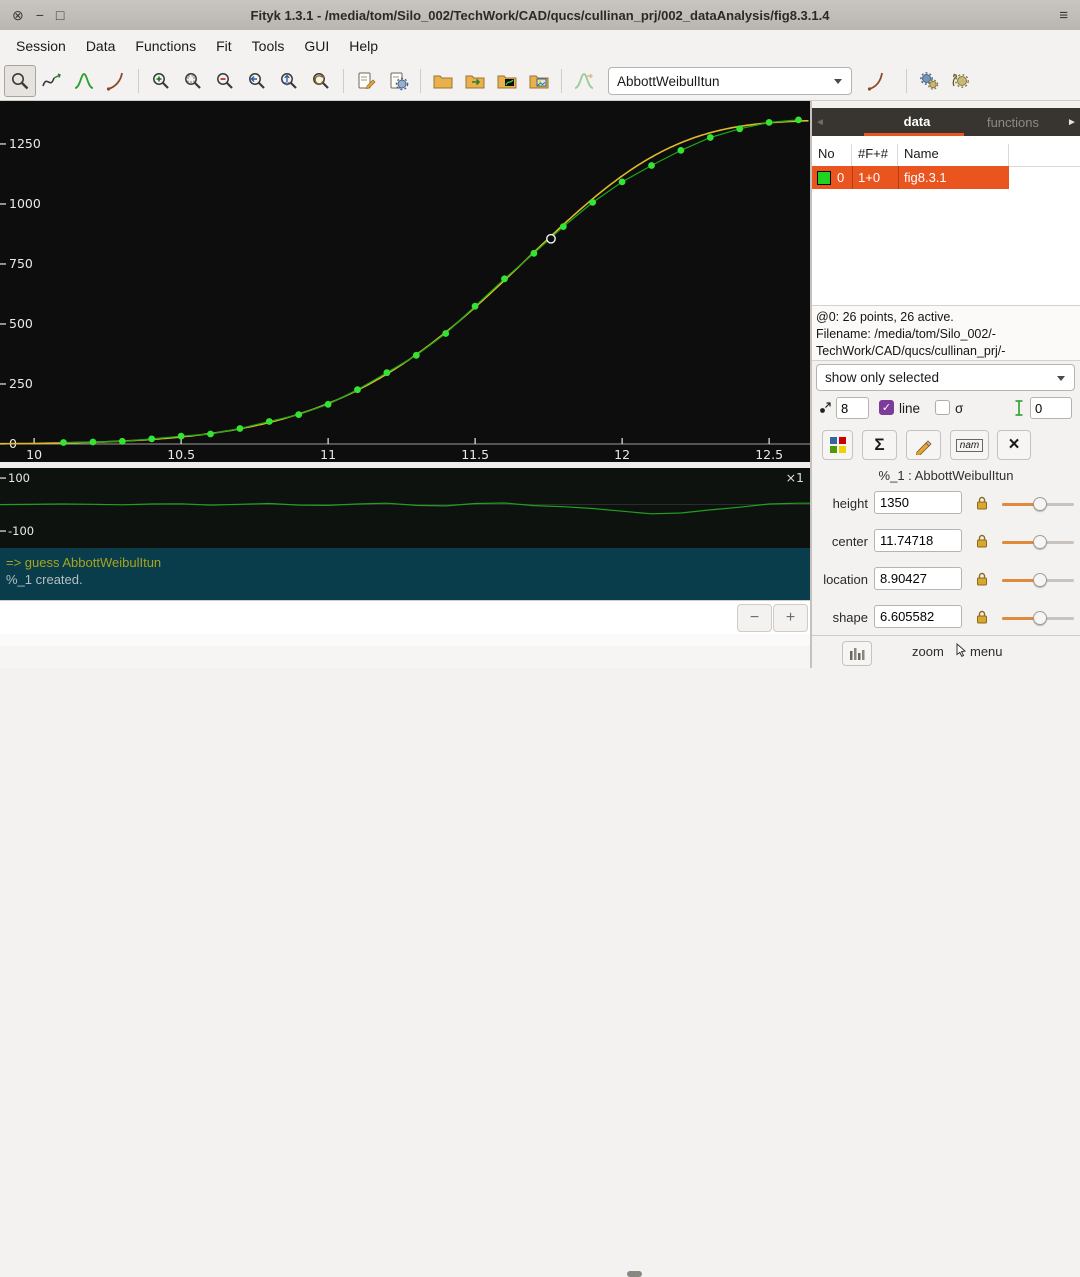  Describe the element at coordinates (1061, 378) in the screenshot. I see `chevron-down-icon` at that location.